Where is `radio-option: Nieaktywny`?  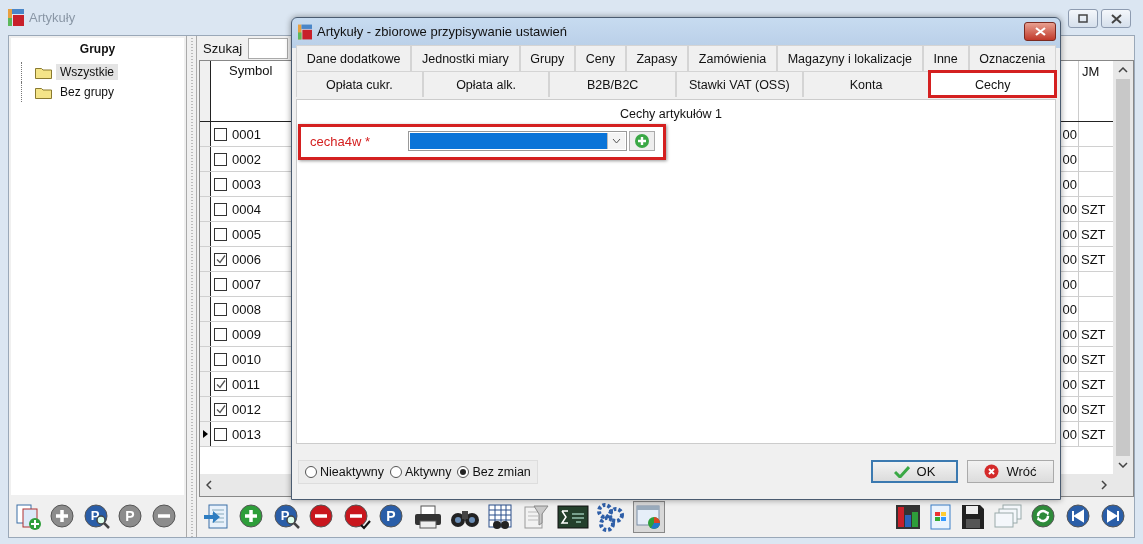 radio-option: Nieaktywny is located at coordinates (344, 471).